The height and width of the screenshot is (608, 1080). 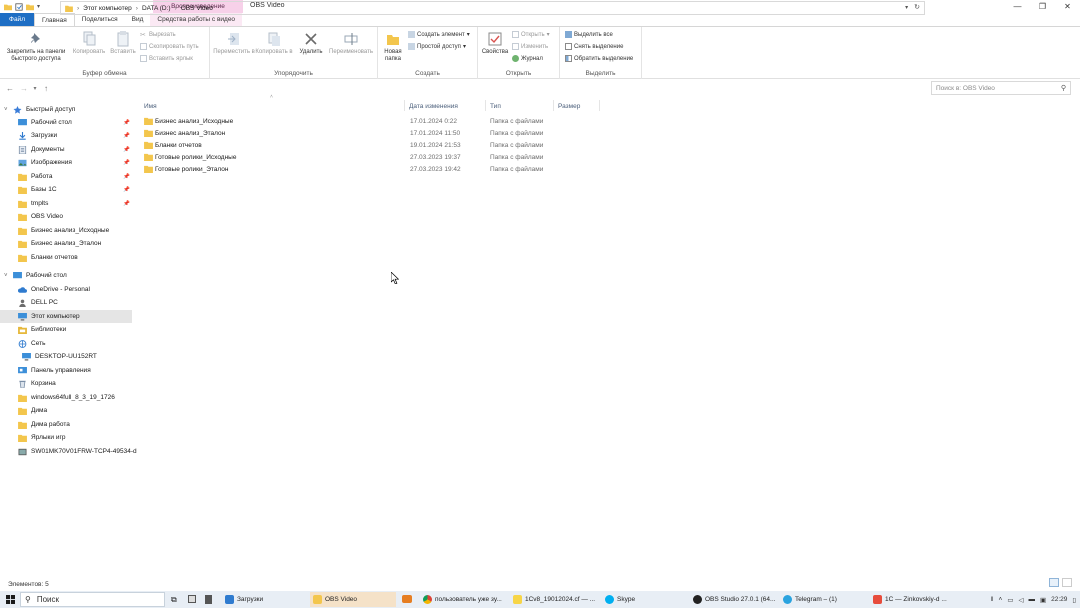 What do you see at coordinates (437, 46) in the screenshot?
I see `easy-access-button: Простой доступ ▾` at bounding box center [437, 46].